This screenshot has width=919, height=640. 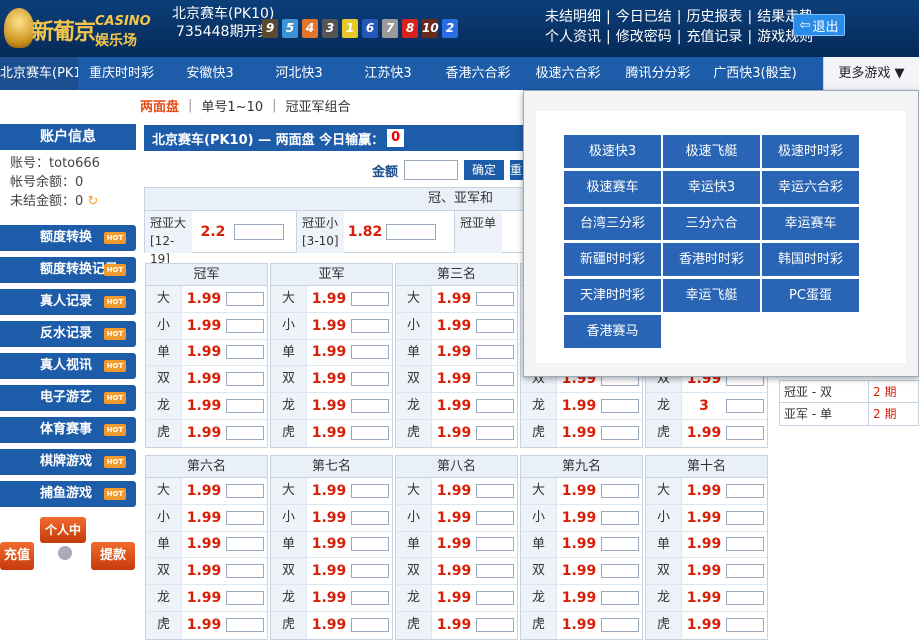 What do you see at coordinates (711, 223) in the screenshot?
I see `more-game-item: 三分六合` at bounding box center [711, 223].